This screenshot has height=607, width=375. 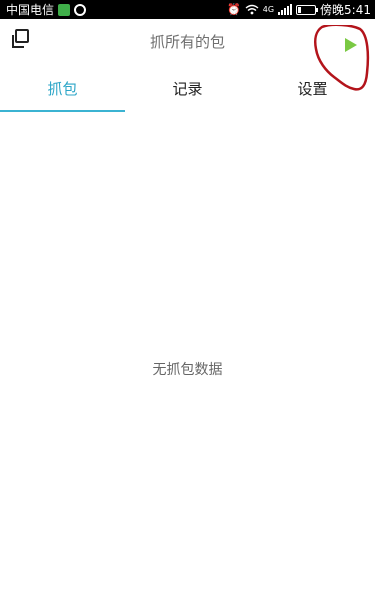 I want to click on battery-icon, so click(x=307, y=9).